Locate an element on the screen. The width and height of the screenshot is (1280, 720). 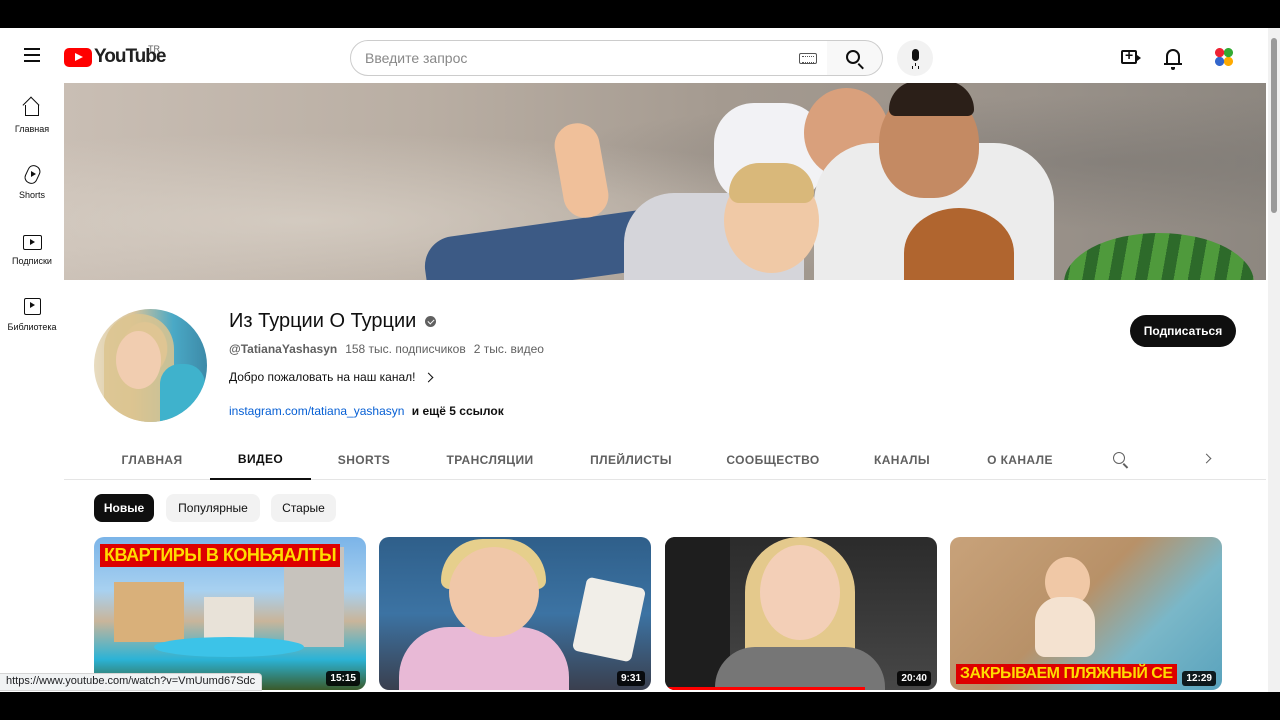
sidebar-item-label: Shorts is located at coordinates (31, 195).